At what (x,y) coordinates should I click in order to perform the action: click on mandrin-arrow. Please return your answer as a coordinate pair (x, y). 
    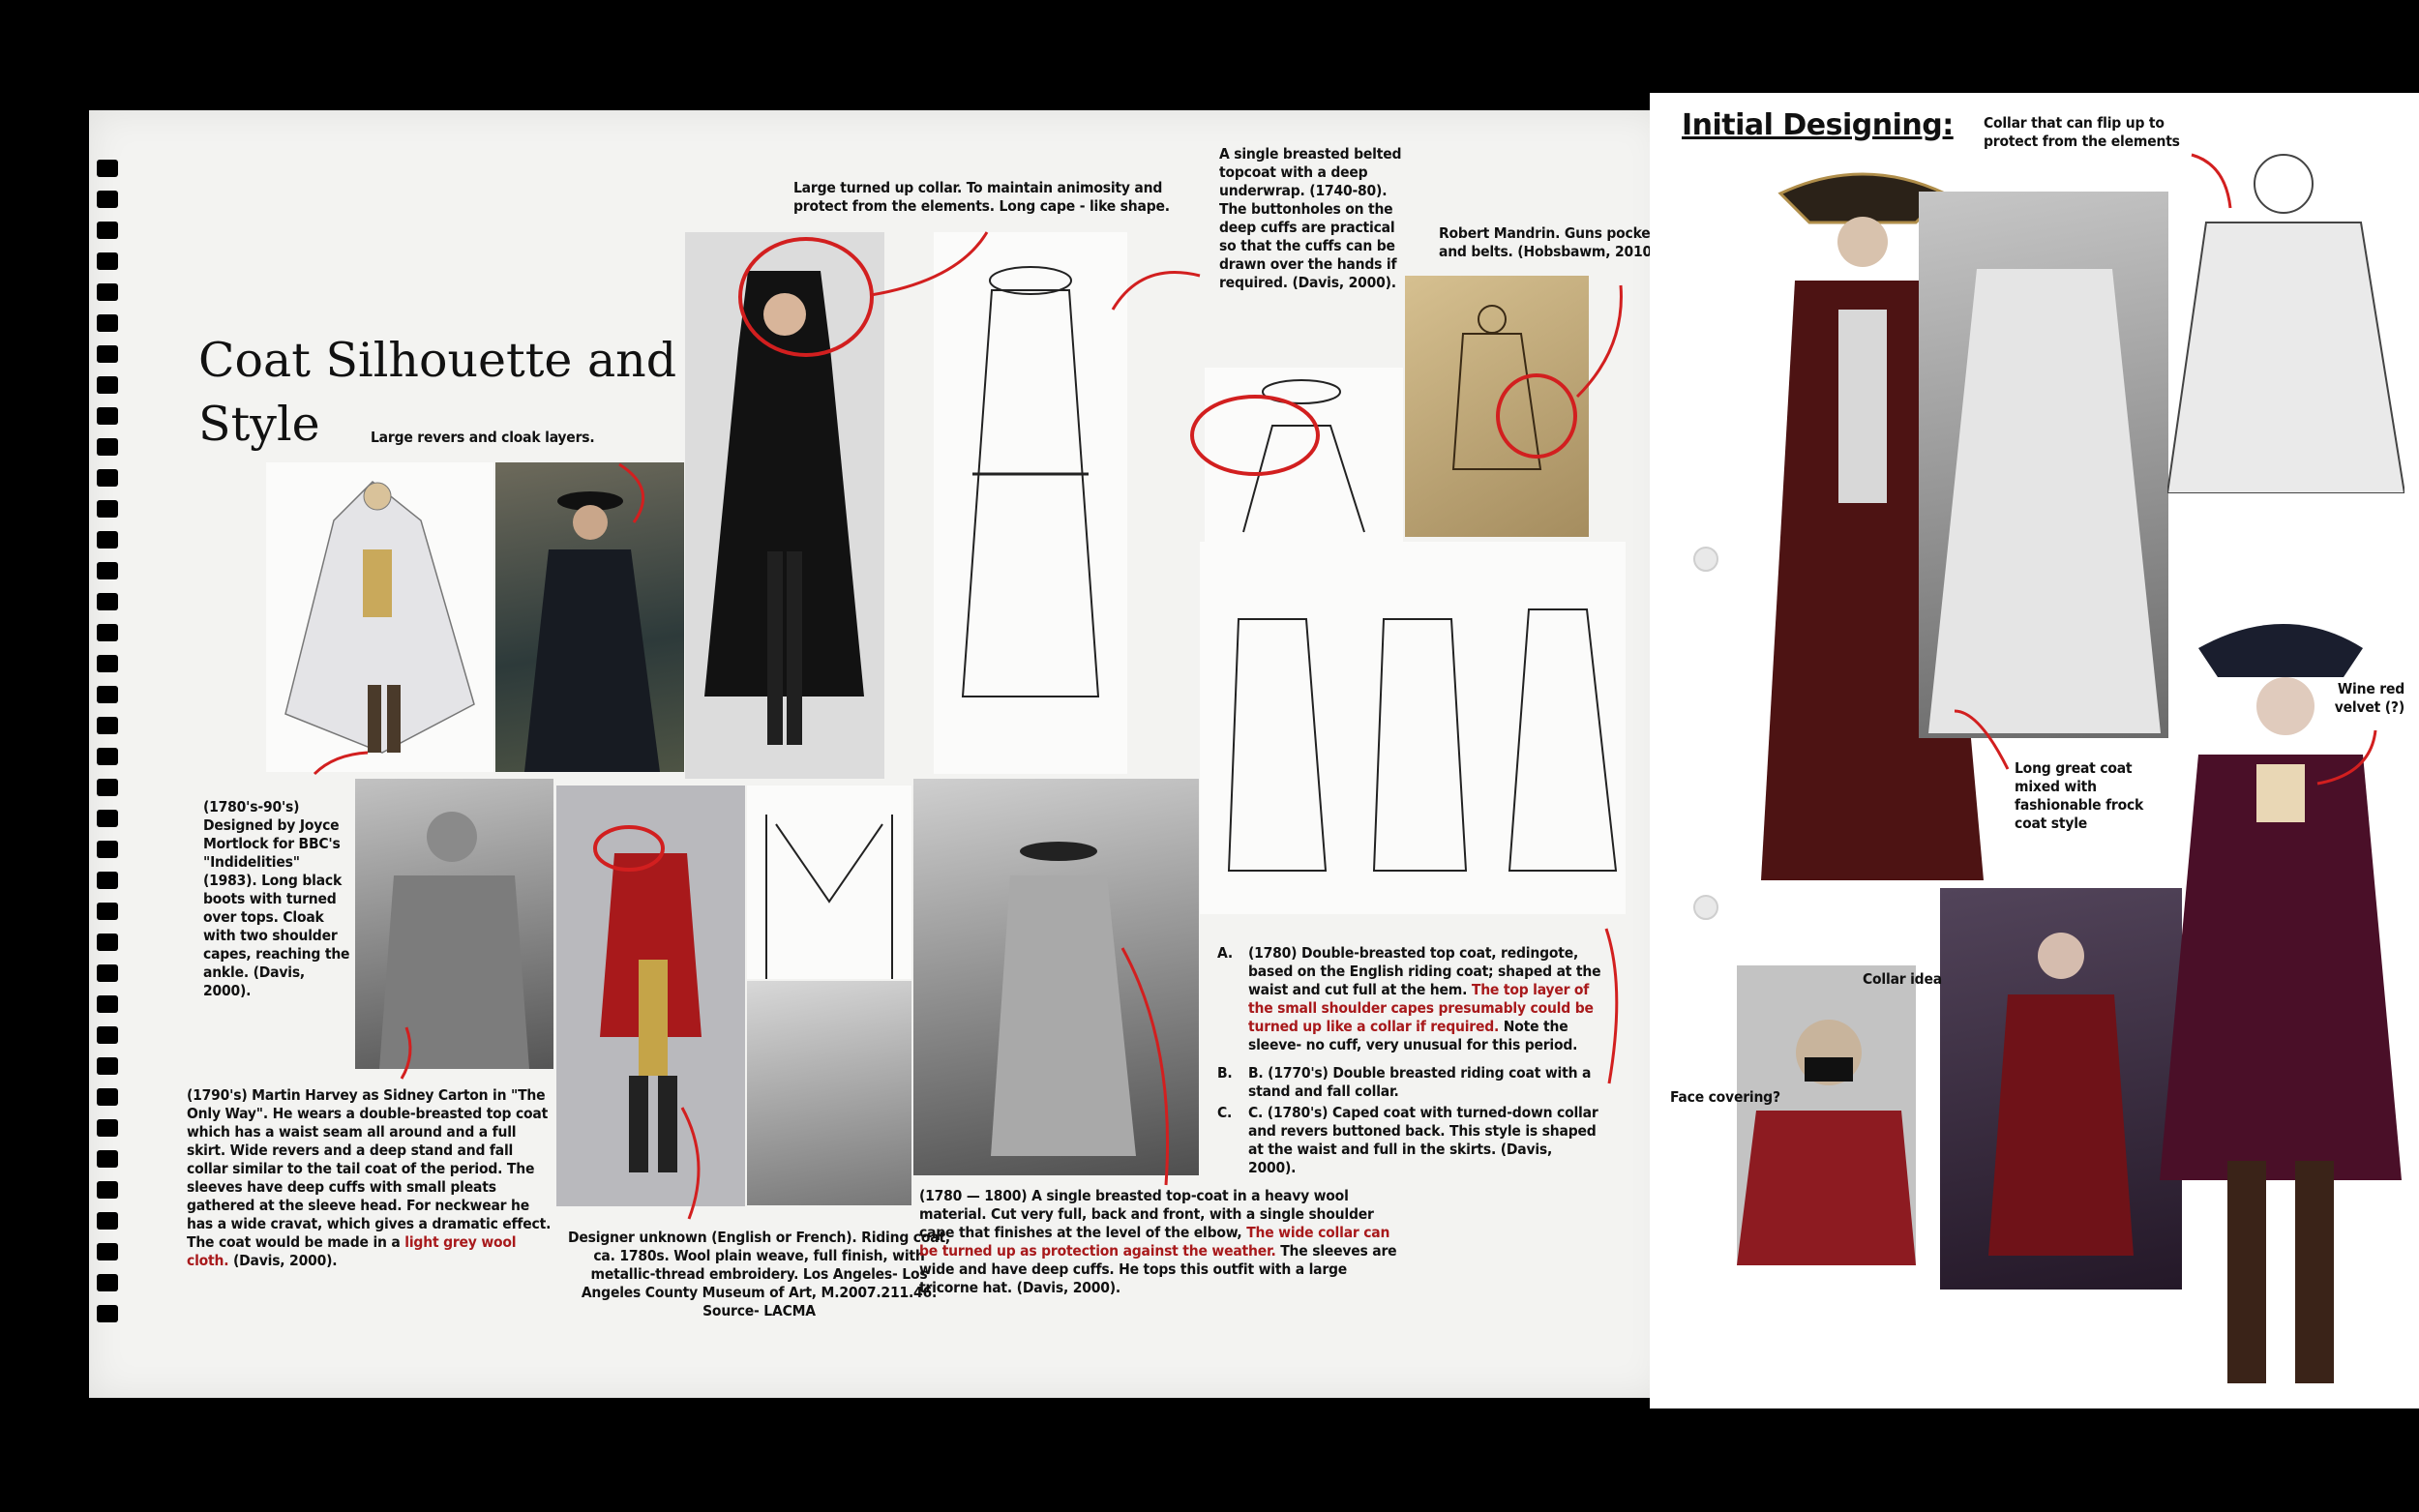
    Looking at the image, I should click on (1599, 341).